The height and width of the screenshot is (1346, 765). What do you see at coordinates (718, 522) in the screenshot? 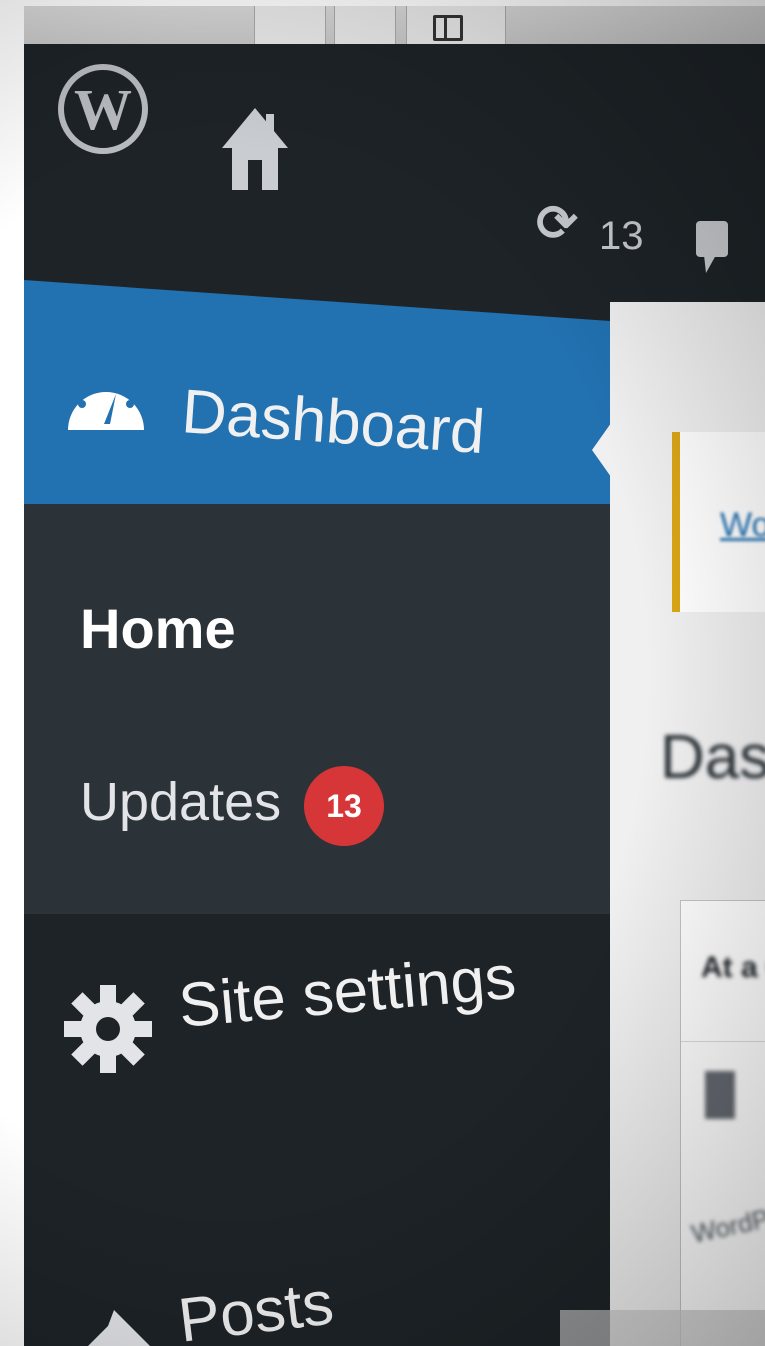
I see `update-notice: Wor` at bounding box center [718, 522].